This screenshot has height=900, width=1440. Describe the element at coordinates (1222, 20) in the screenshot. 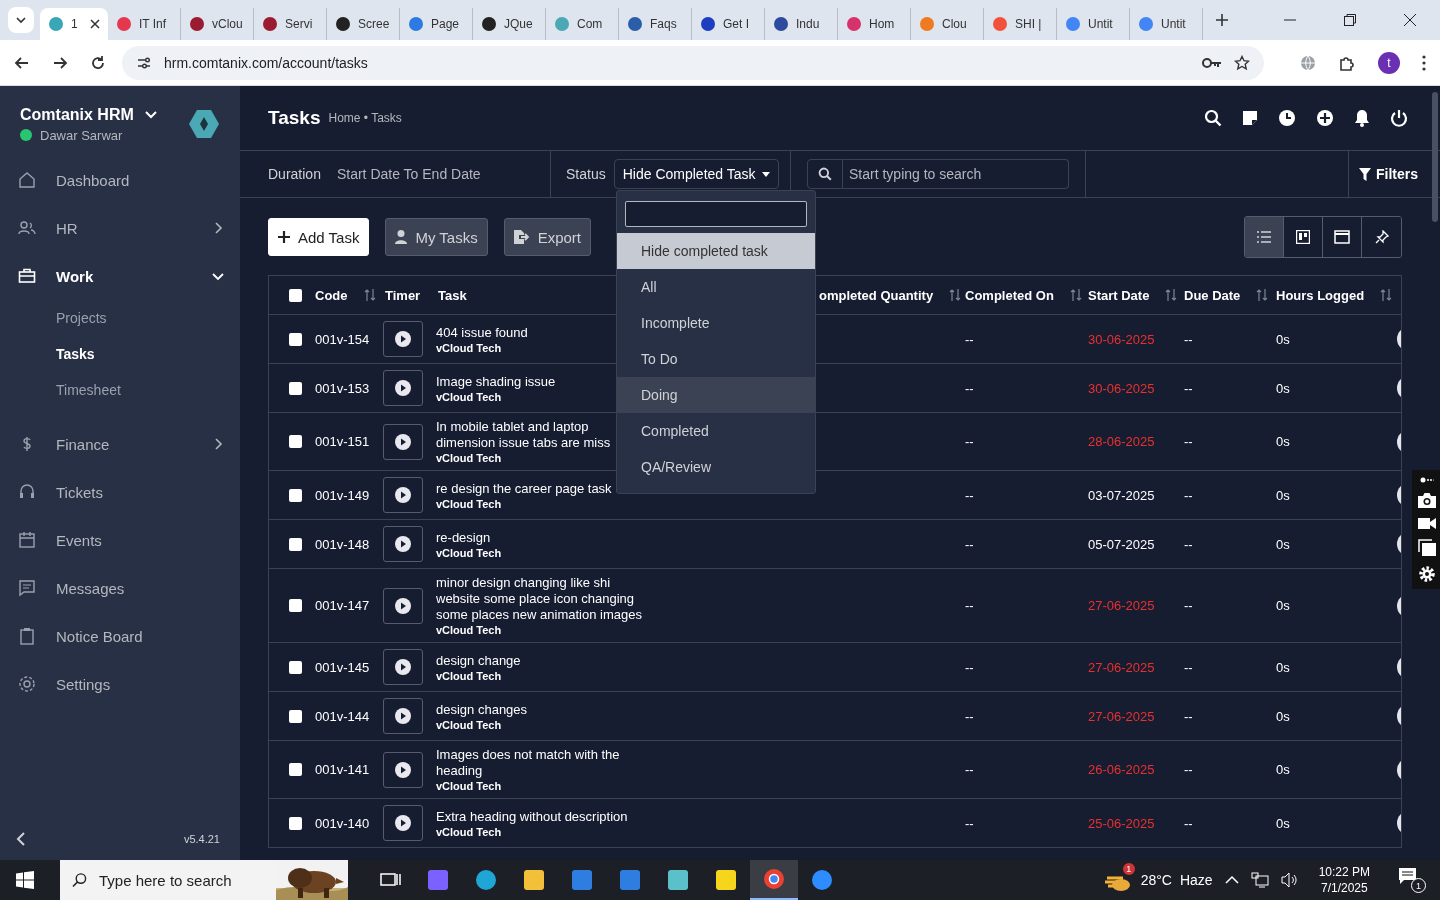

I see `new-tab-button` at that location.